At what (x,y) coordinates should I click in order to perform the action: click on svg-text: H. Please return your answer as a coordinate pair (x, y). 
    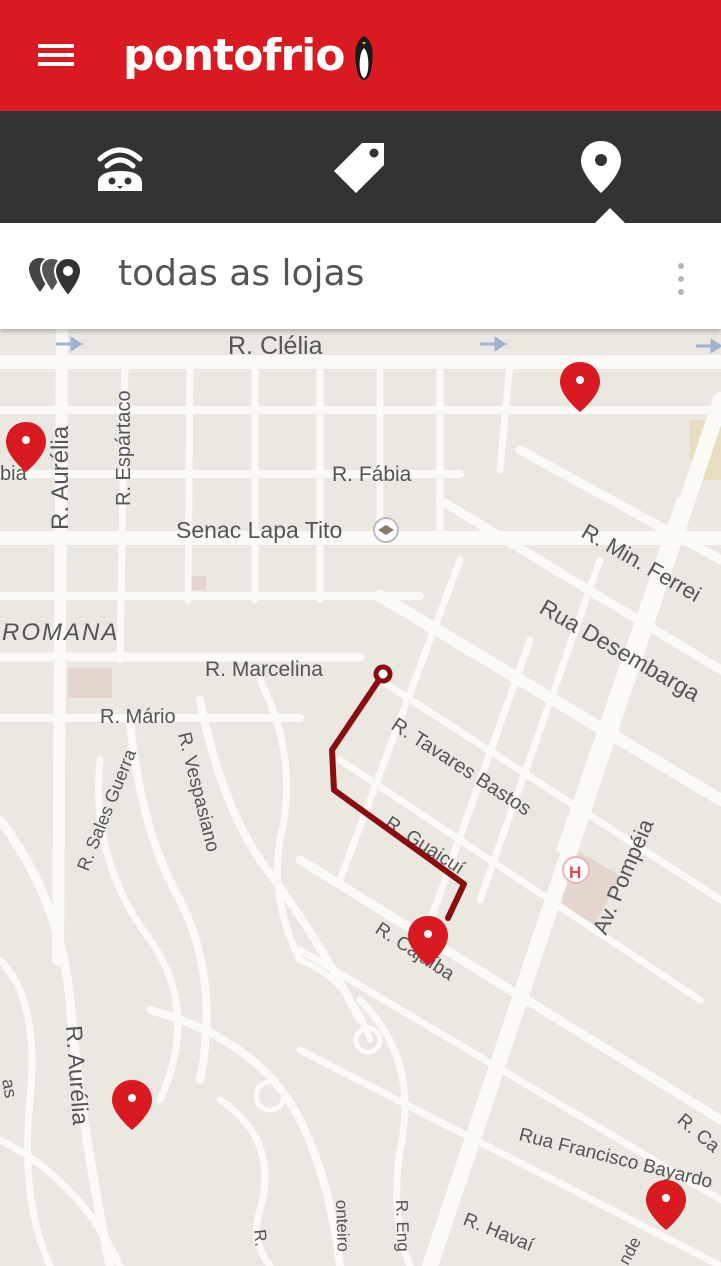
    Looking at the image, I should click on (575, 872).